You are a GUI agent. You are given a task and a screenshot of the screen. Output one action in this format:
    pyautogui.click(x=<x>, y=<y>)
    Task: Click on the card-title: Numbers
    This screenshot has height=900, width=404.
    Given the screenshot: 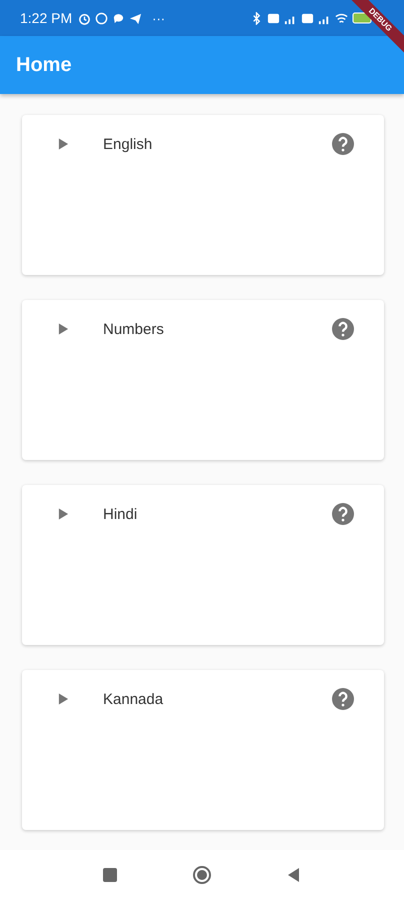 What is the action you would take?
    pyautogui.click(x=134, y=329)
    